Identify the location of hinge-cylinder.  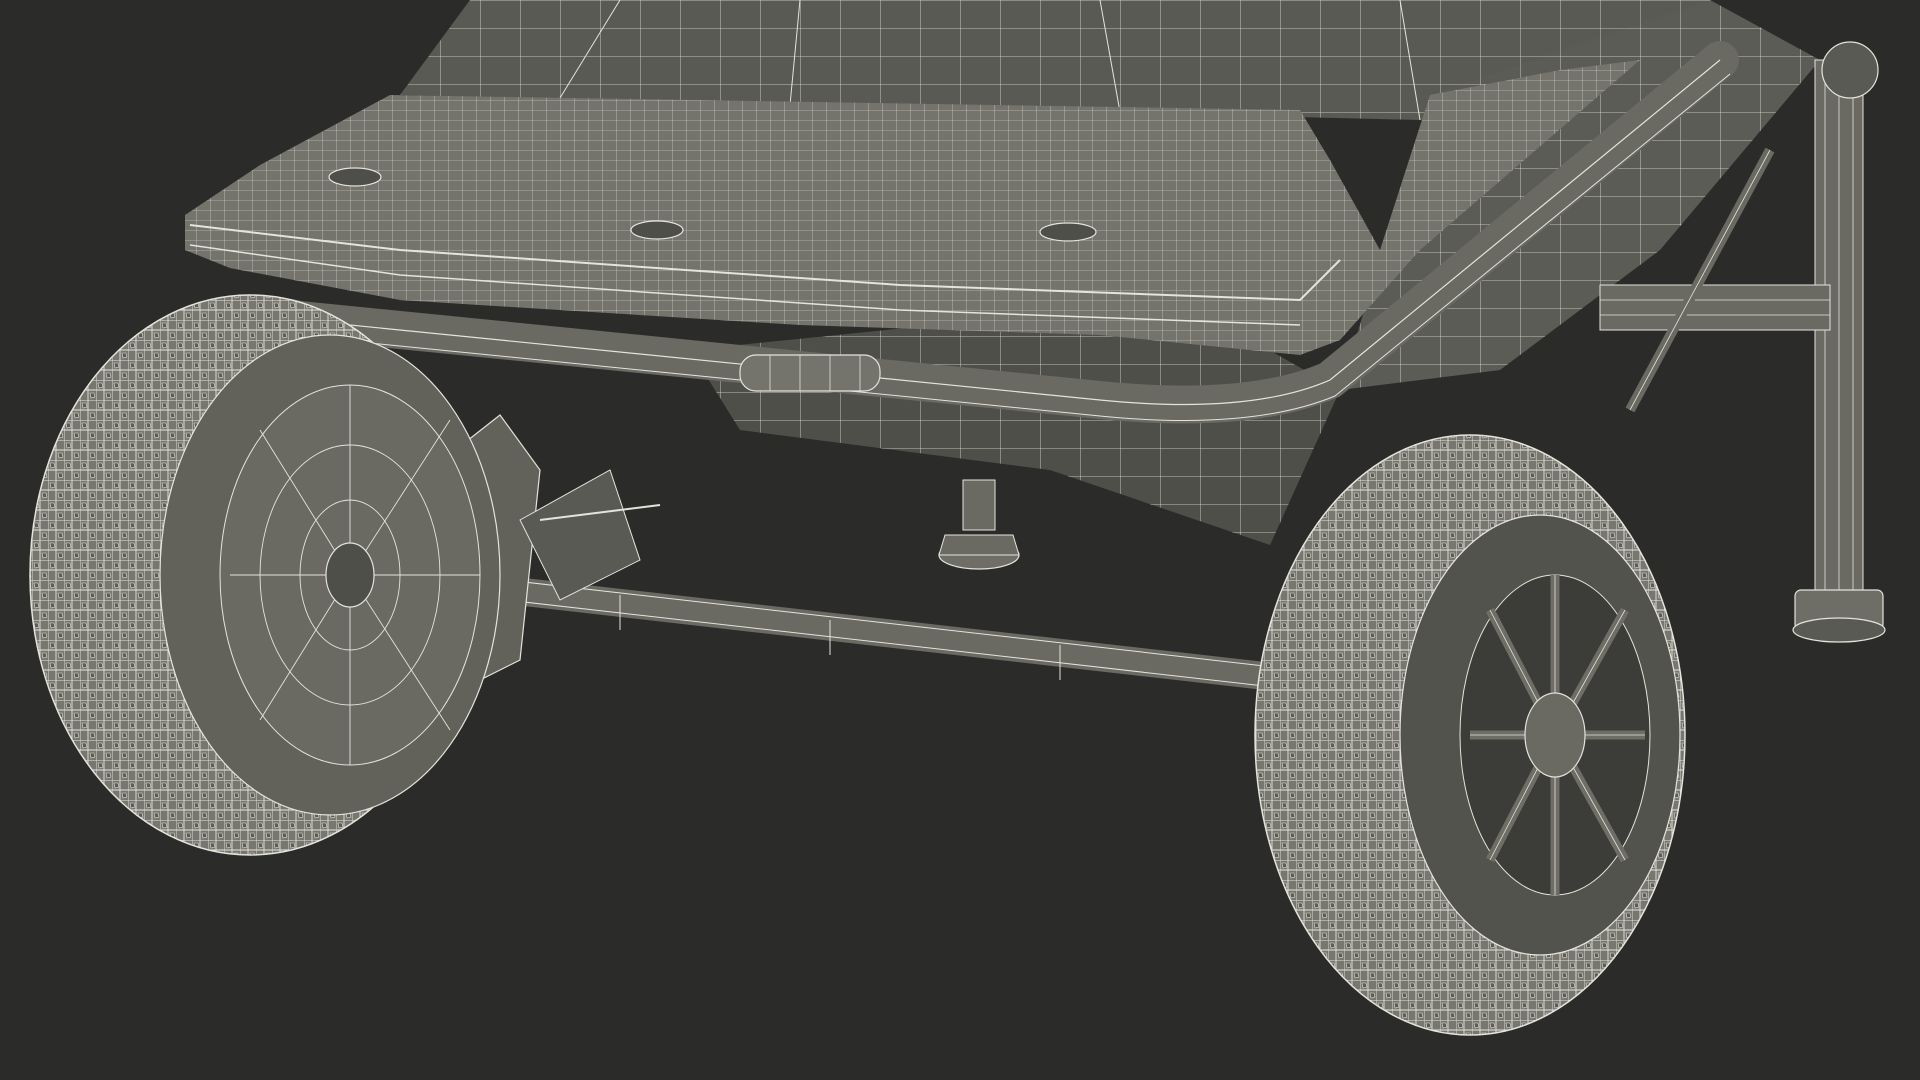
(810, 373).